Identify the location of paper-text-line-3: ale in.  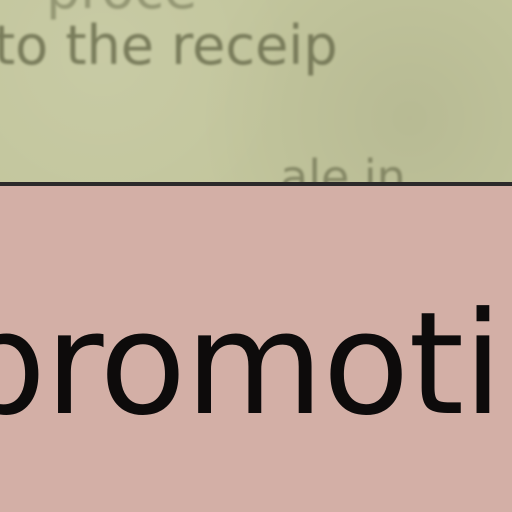
(343, 166).